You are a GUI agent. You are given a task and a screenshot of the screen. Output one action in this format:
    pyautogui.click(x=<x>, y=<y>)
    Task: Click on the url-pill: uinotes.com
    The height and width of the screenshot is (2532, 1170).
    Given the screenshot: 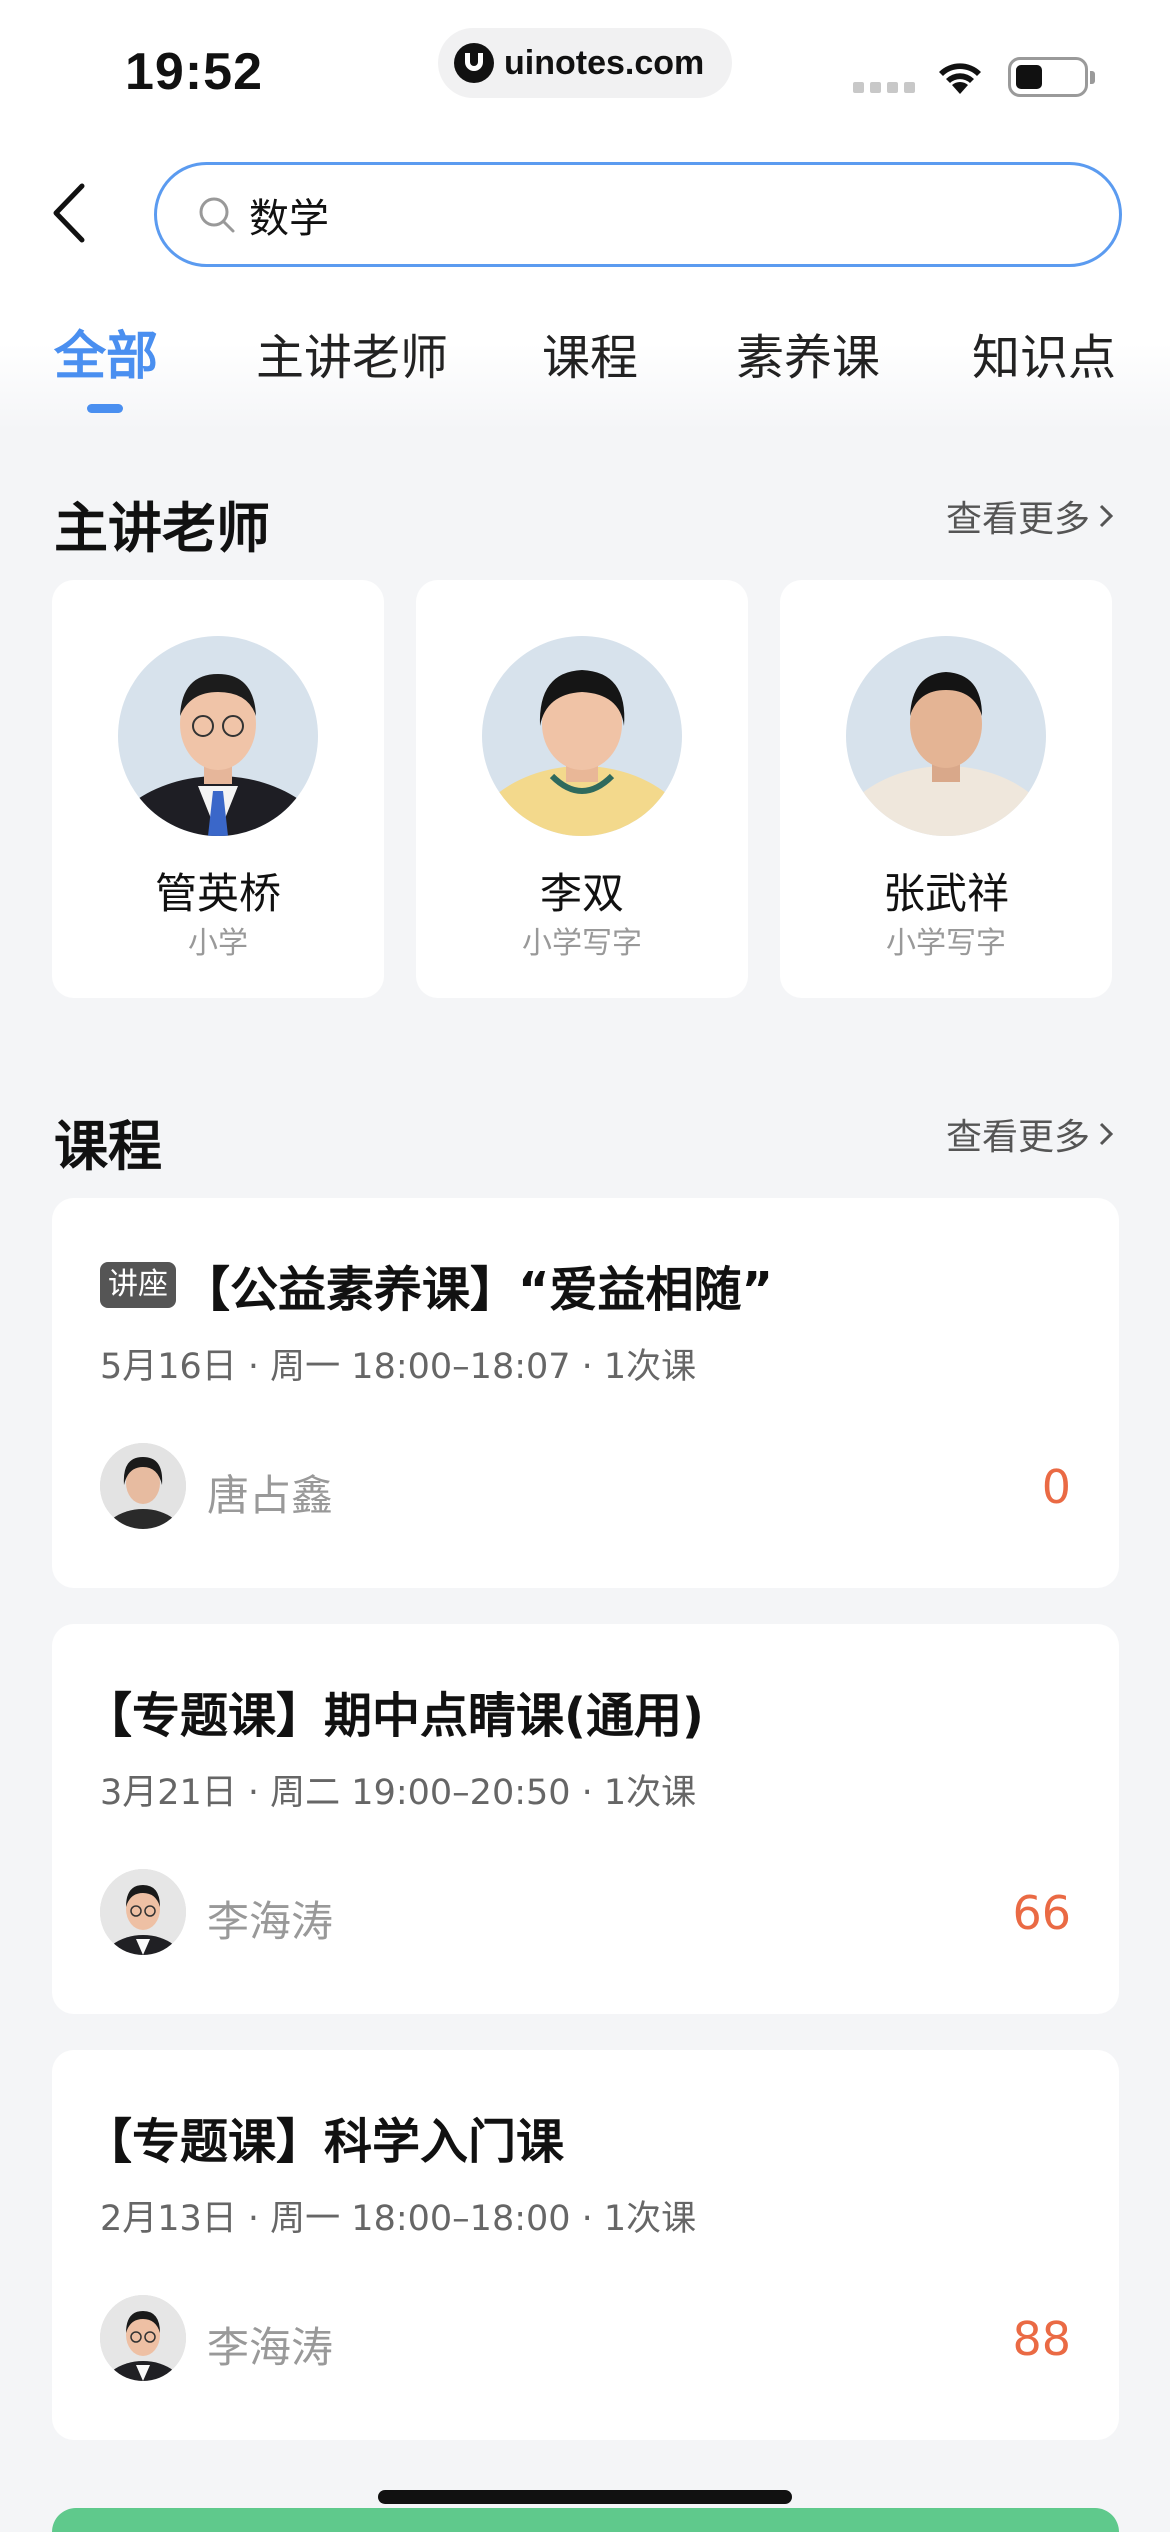 What is the action you would take?
    pyautogui.click(x=585, y=63)
    